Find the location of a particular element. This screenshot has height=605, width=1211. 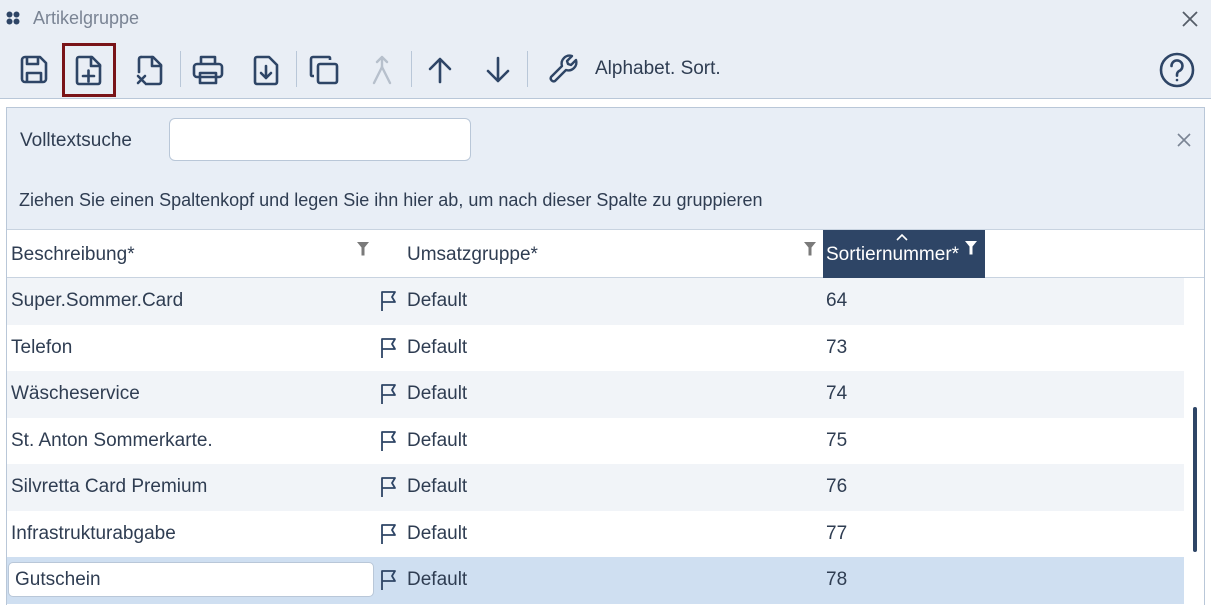

cell-sortiernummer: 75 is located at coordinates (836, 441).